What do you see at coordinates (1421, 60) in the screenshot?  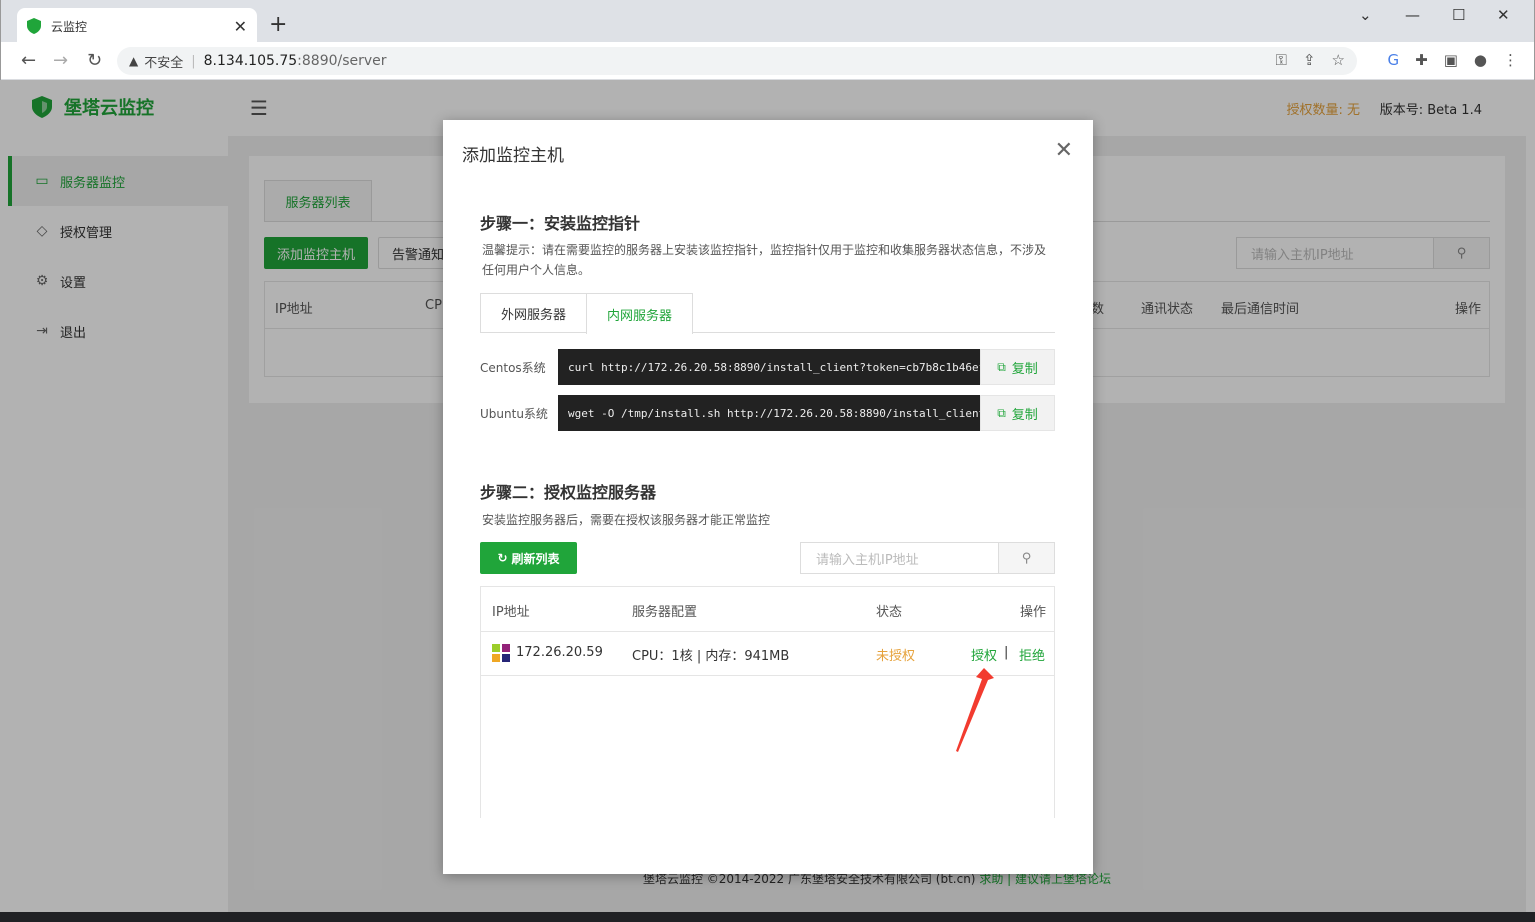 I see `puzzle-icon: ✚` at bounding box center [1421, 60].